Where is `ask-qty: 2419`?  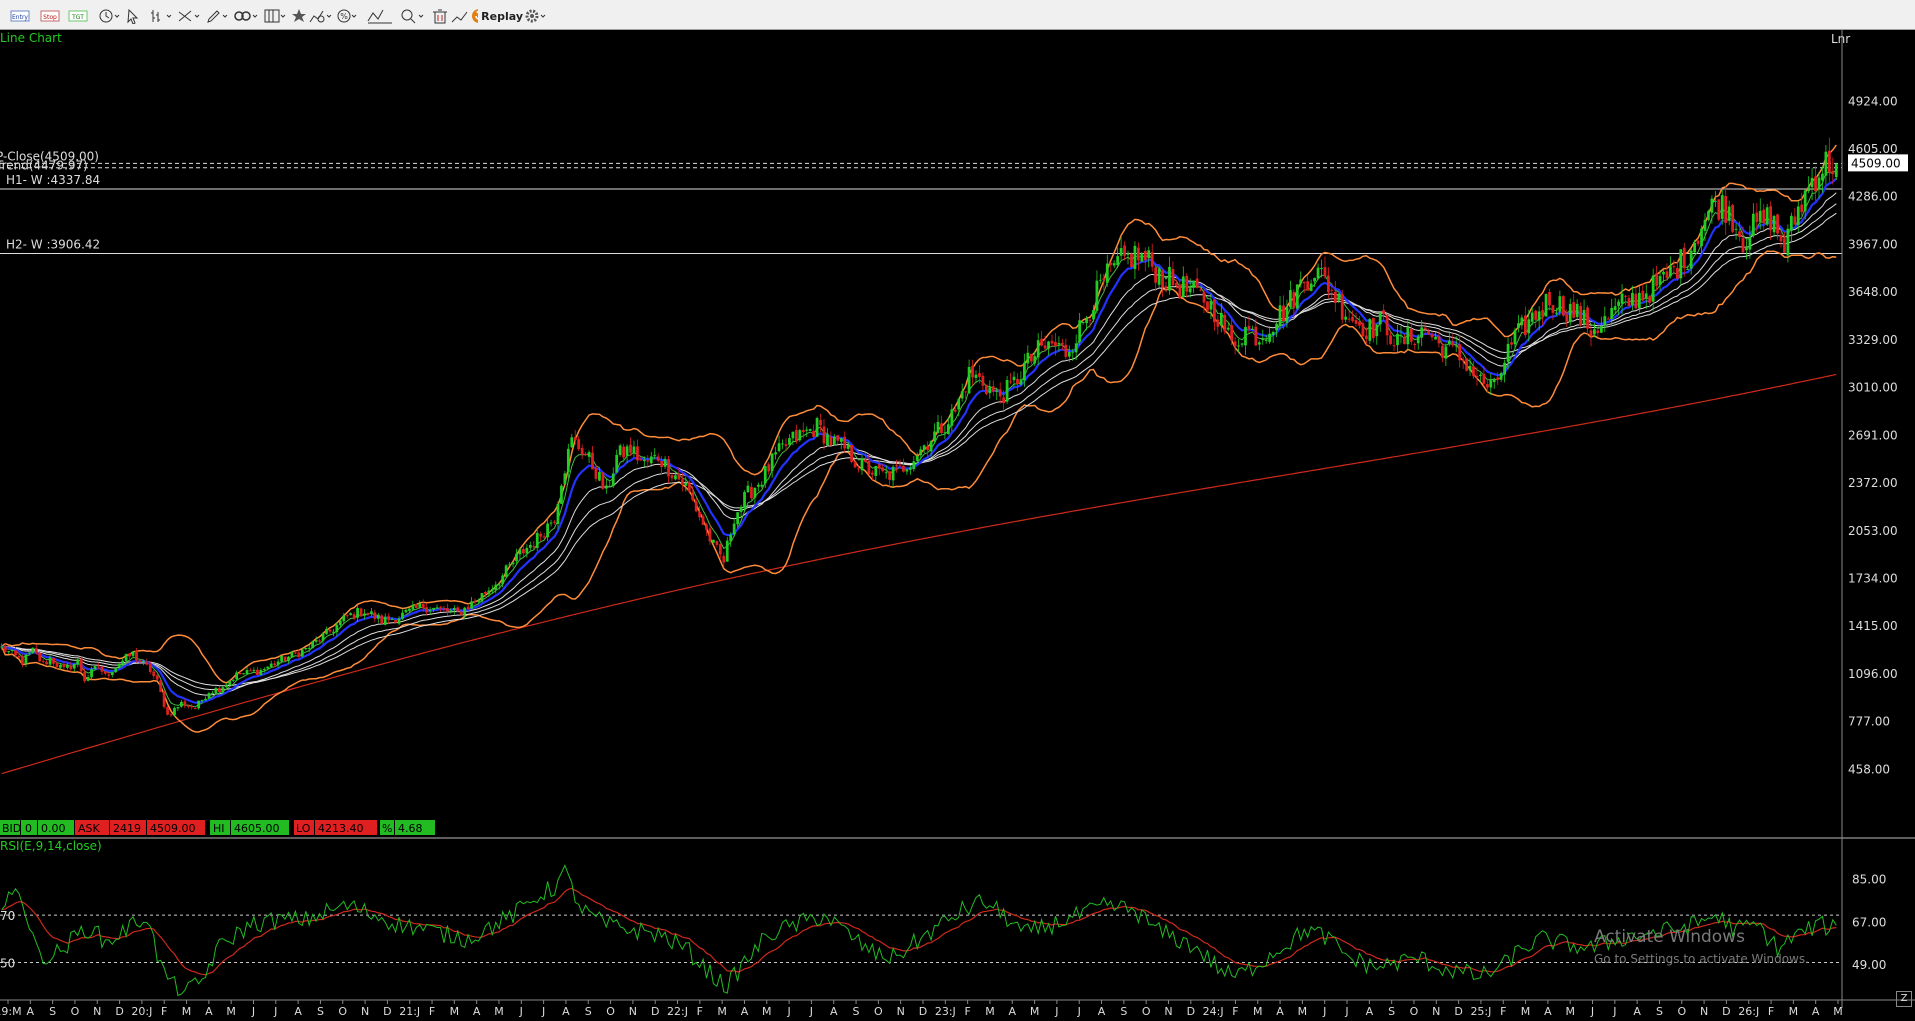
ask-qty: 2419 is located at coordinates (127, 828).